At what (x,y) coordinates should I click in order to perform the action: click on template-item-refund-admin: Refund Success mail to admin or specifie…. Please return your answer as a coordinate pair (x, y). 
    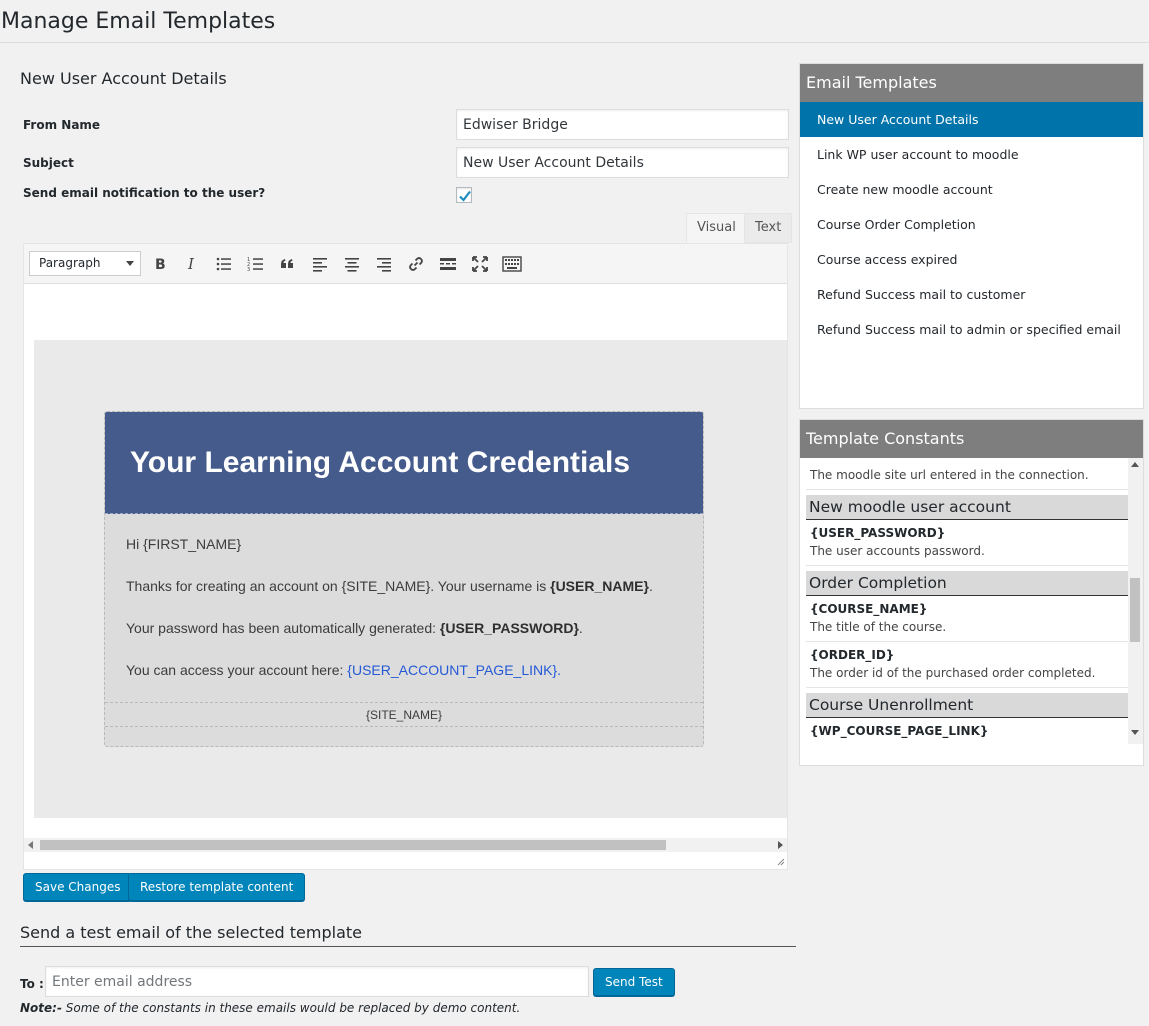
    Looking at the image, I should click on (971, 329).